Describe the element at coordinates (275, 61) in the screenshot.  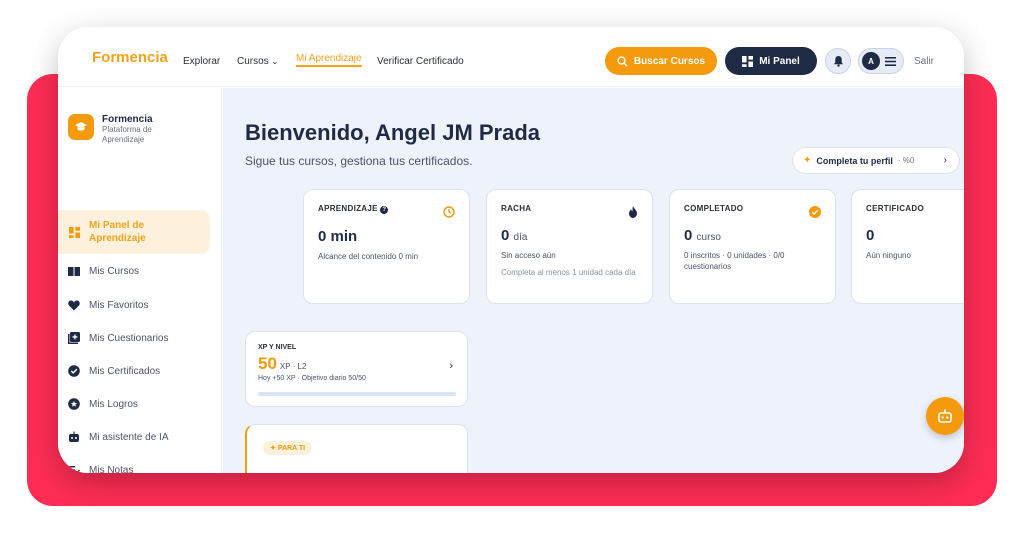
I see `chevron-down-icon: ⌄` at that location.